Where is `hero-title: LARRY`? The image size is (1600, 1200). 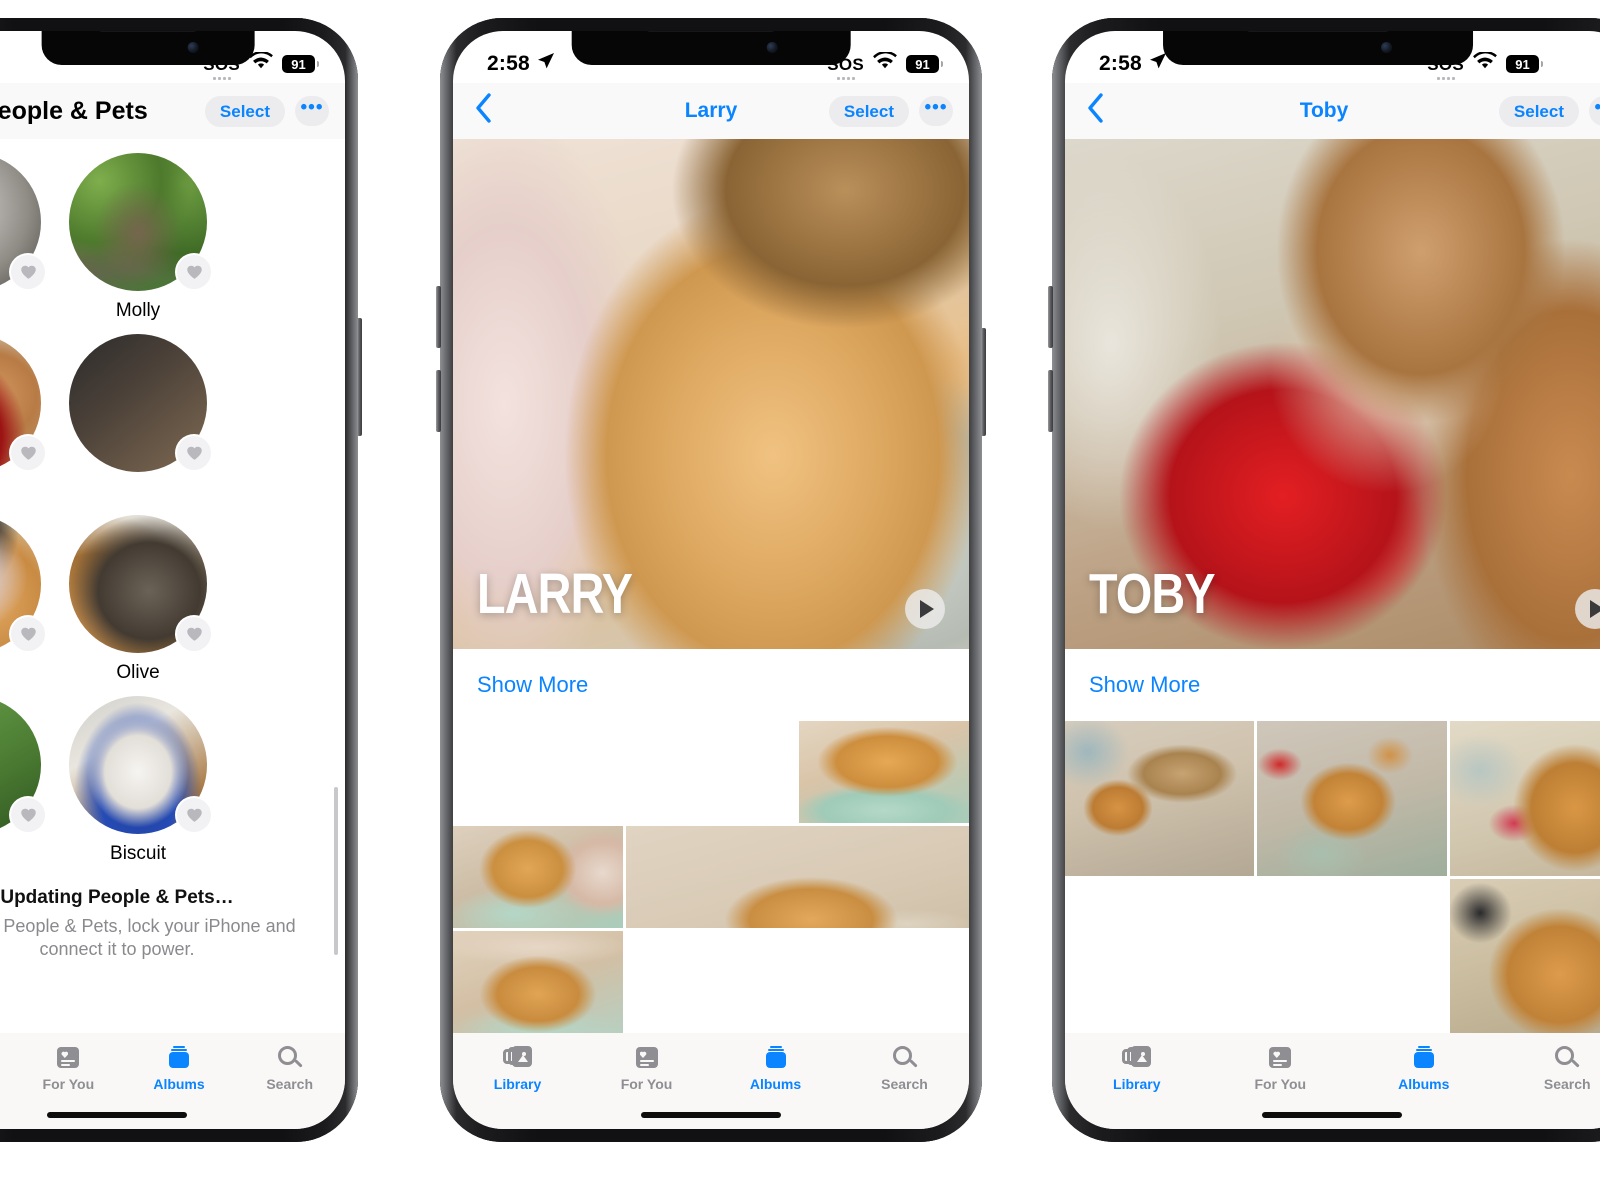
hero-title: LARRY is located at coordinates (555, 594).